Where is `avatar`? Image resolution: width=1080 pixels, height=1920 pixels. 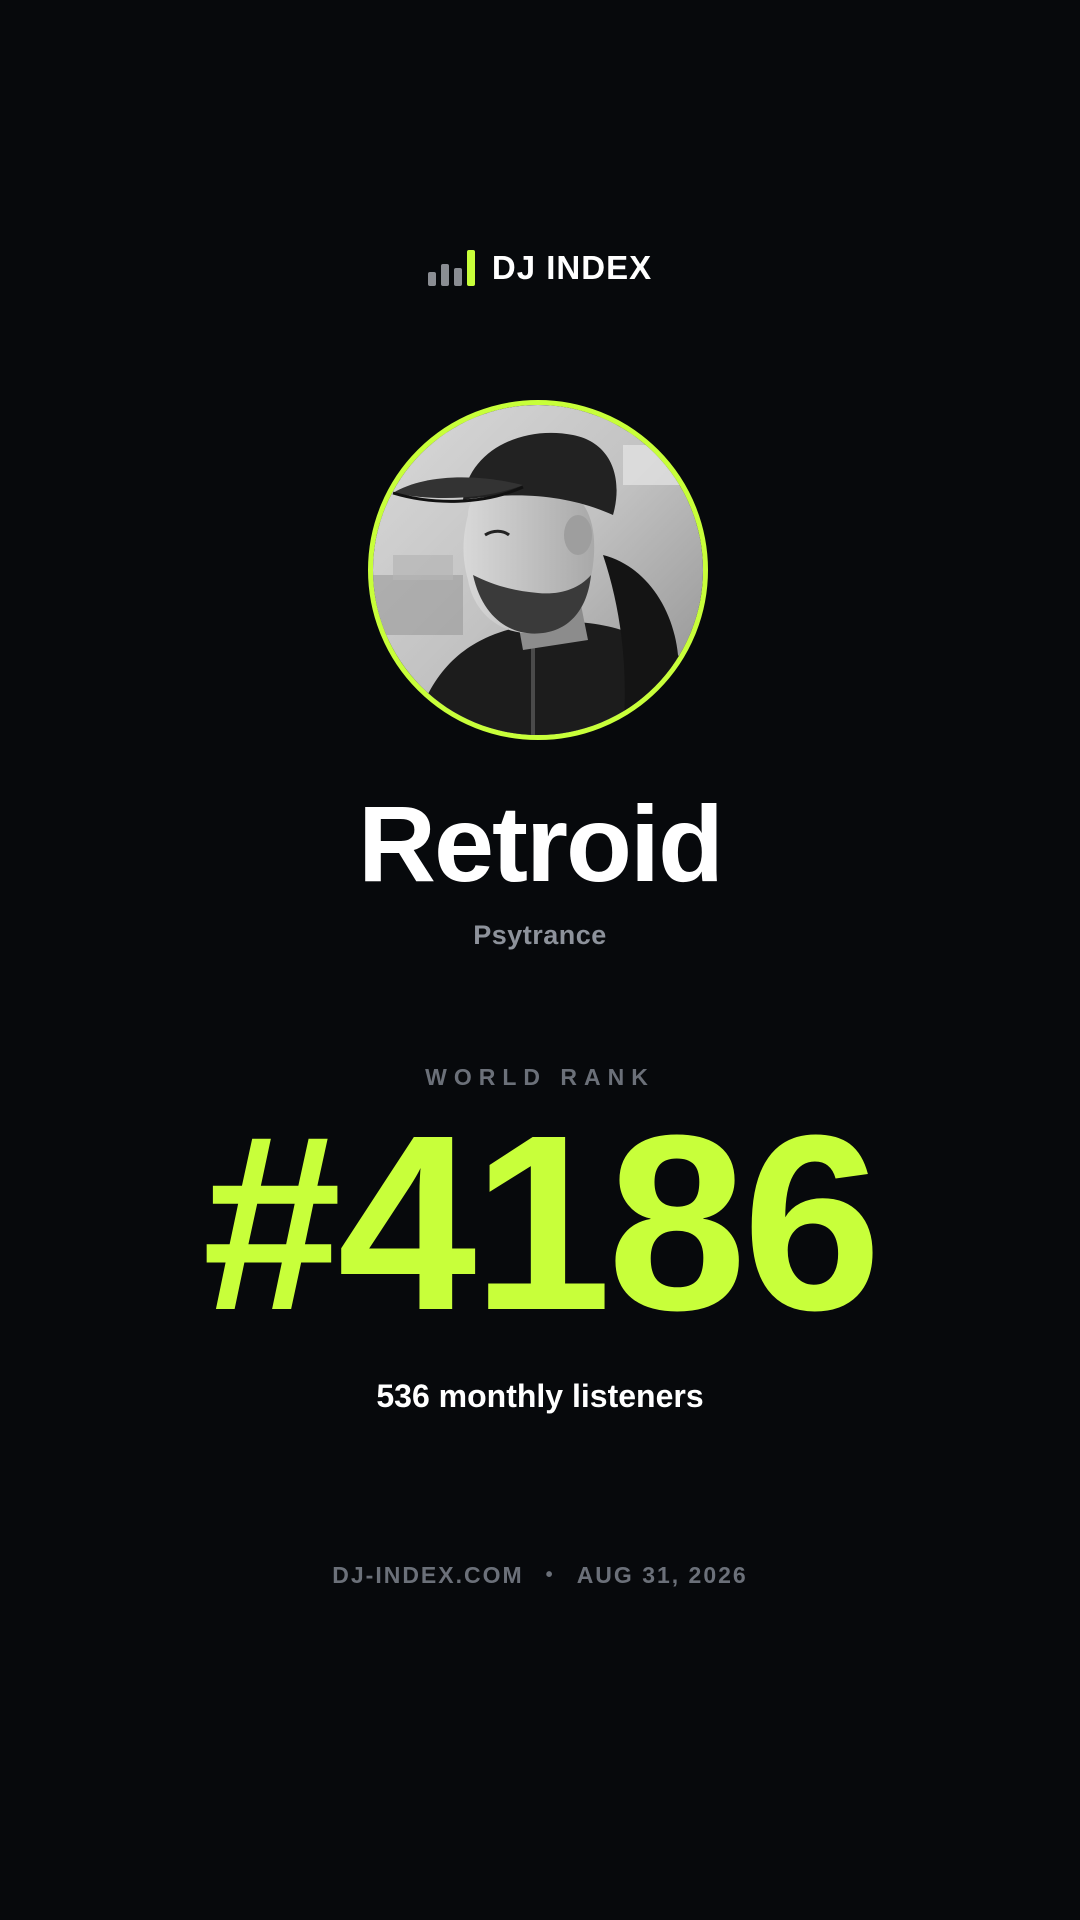
avatar is located at coordinates (538, 570).